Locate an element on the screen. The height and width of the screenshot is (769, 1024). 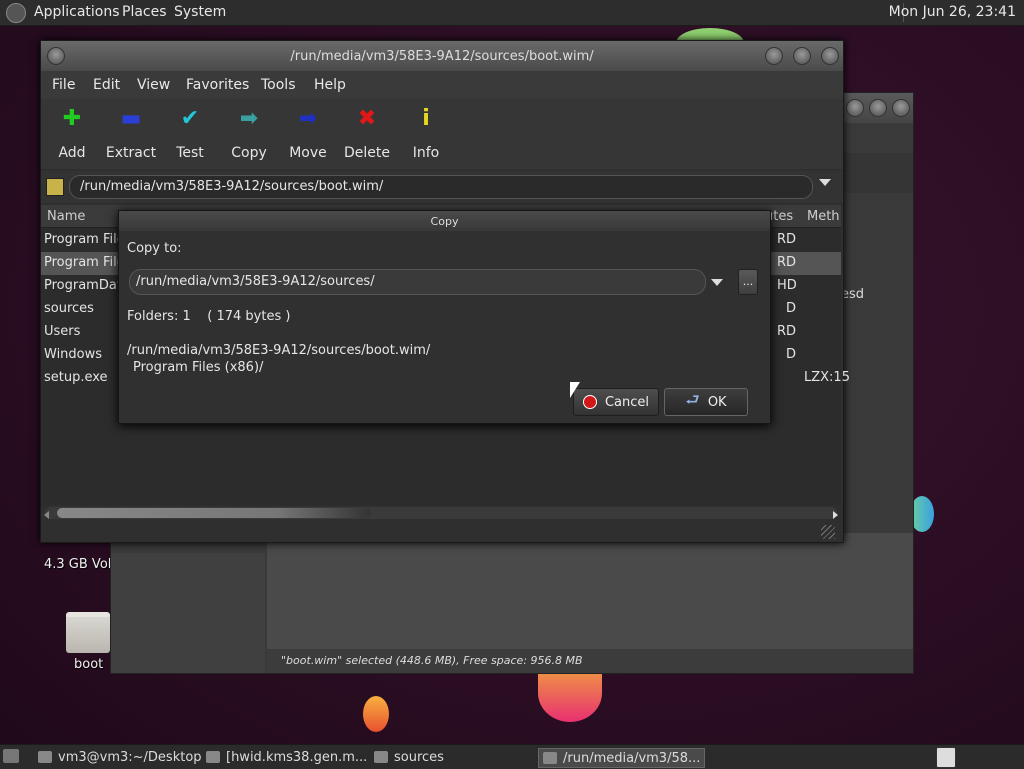
mouse-pointer-icon is located at coordinates (575, 390).